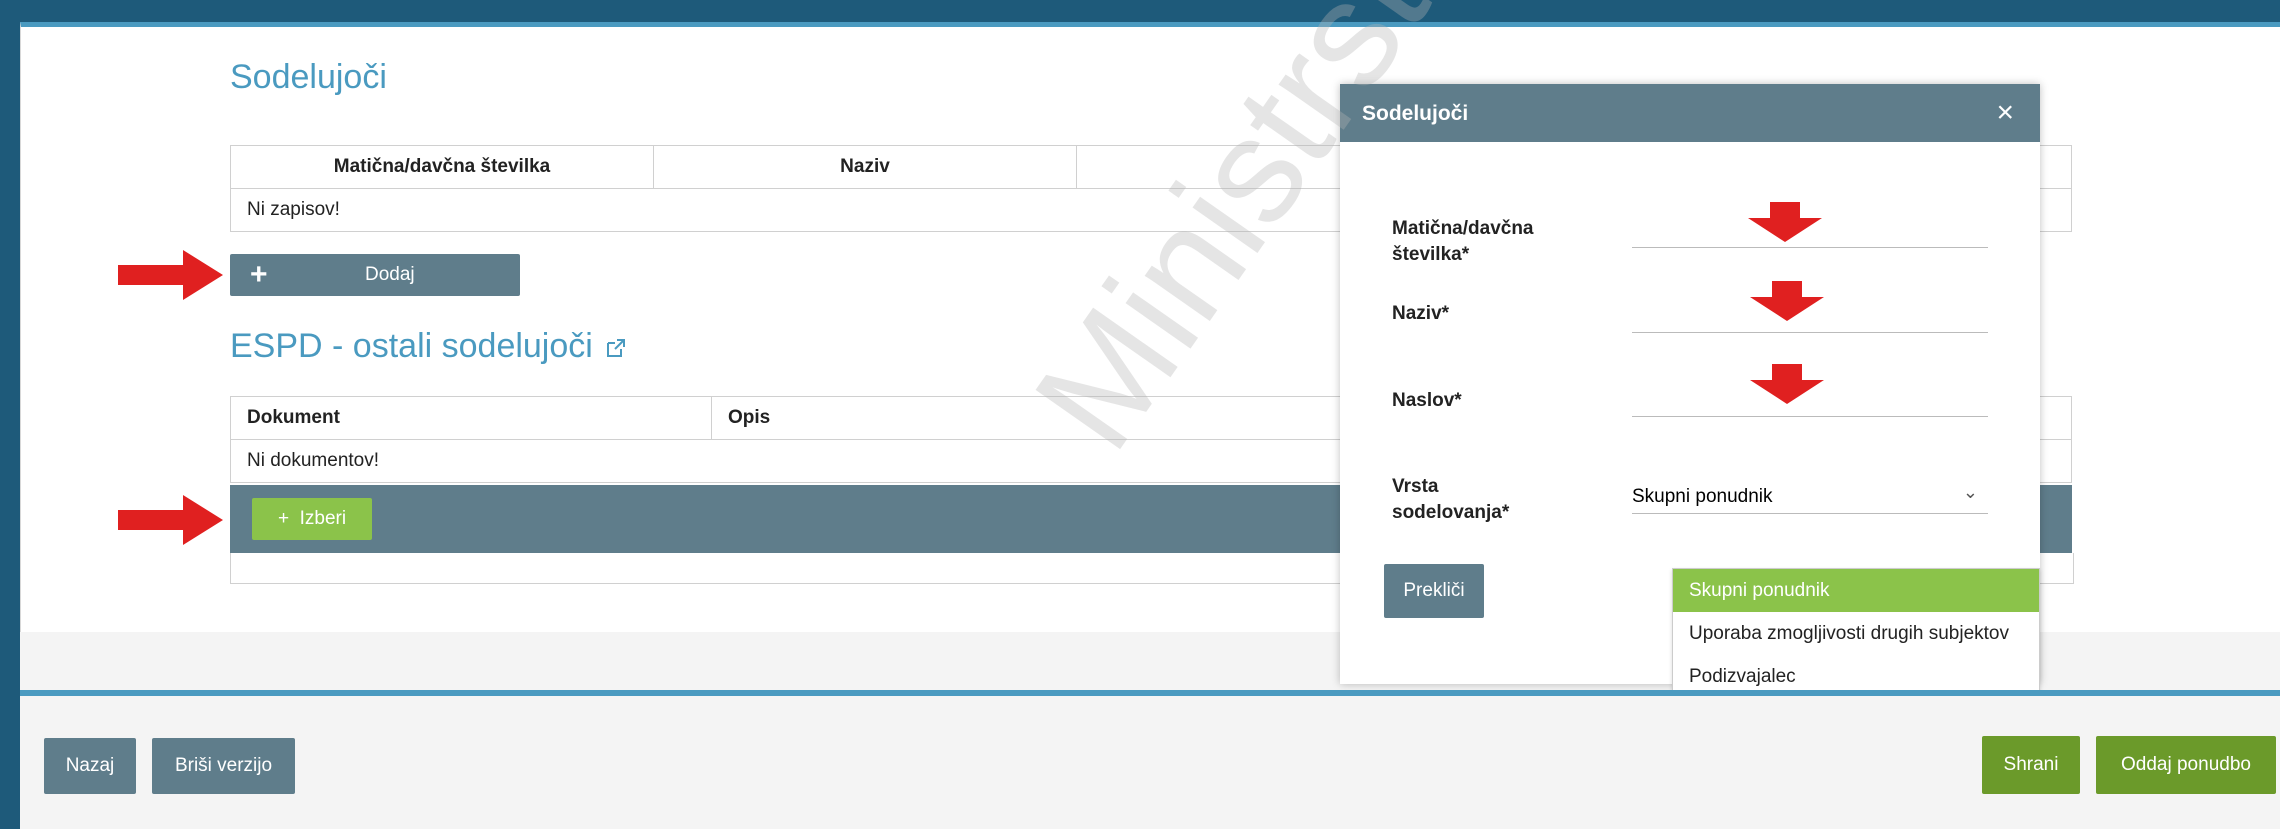  I want to click on address-input, so click(1810, 416).